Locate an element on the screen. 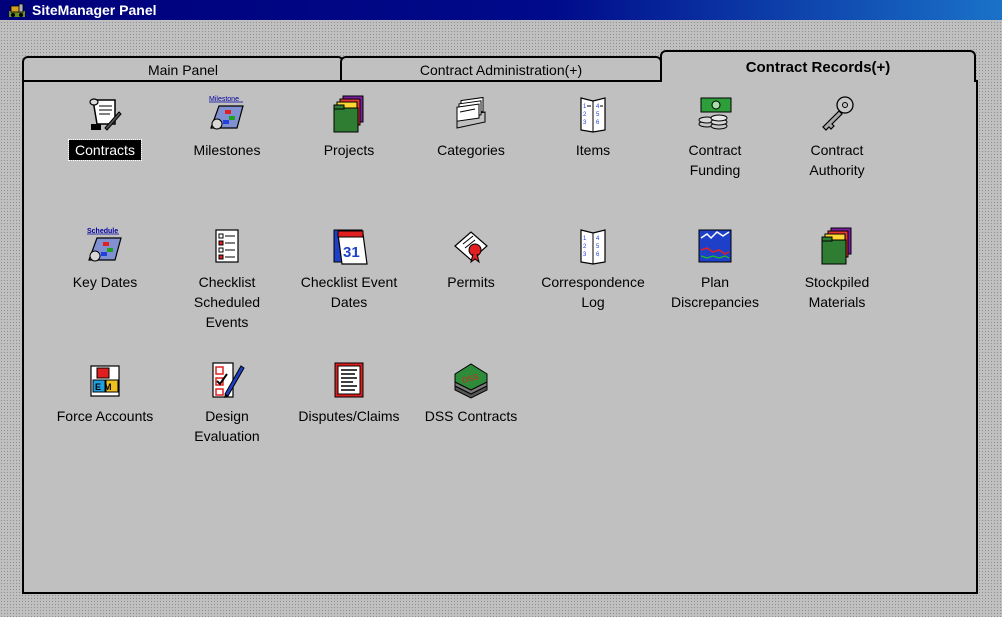 This screenshot has height=617, width=1002. item-contract-authority-label: Contract Authority is located at coordinates (837, 160).